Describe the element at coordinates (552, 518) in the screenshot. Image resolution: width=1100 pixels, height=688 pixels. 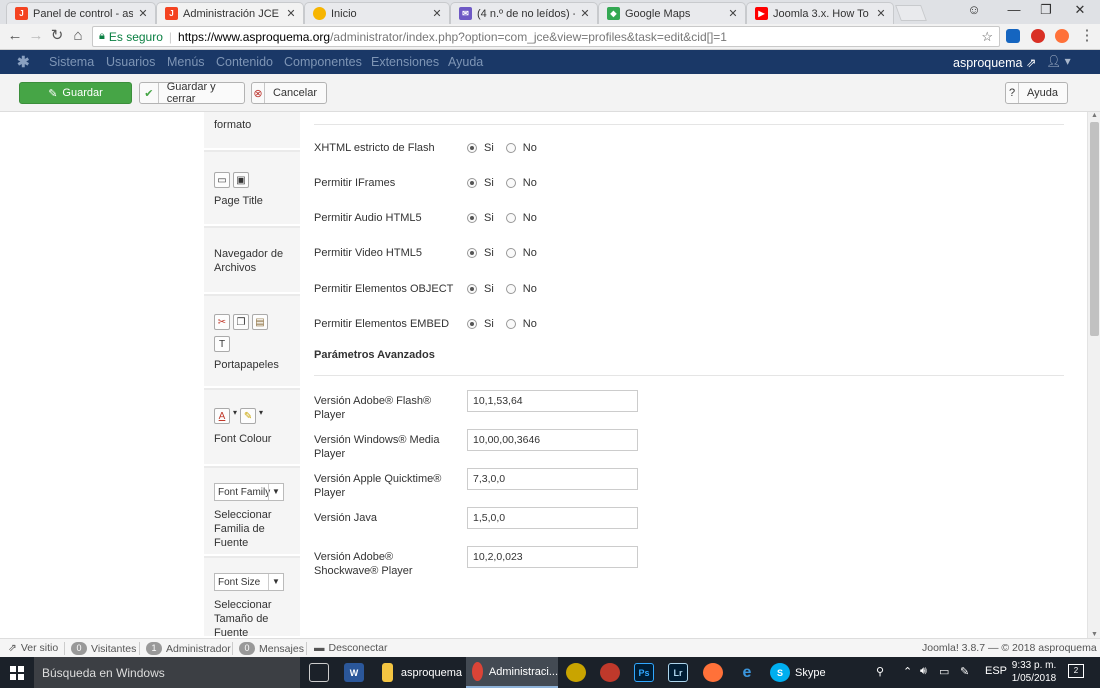
I see `java-version-input` at that location.